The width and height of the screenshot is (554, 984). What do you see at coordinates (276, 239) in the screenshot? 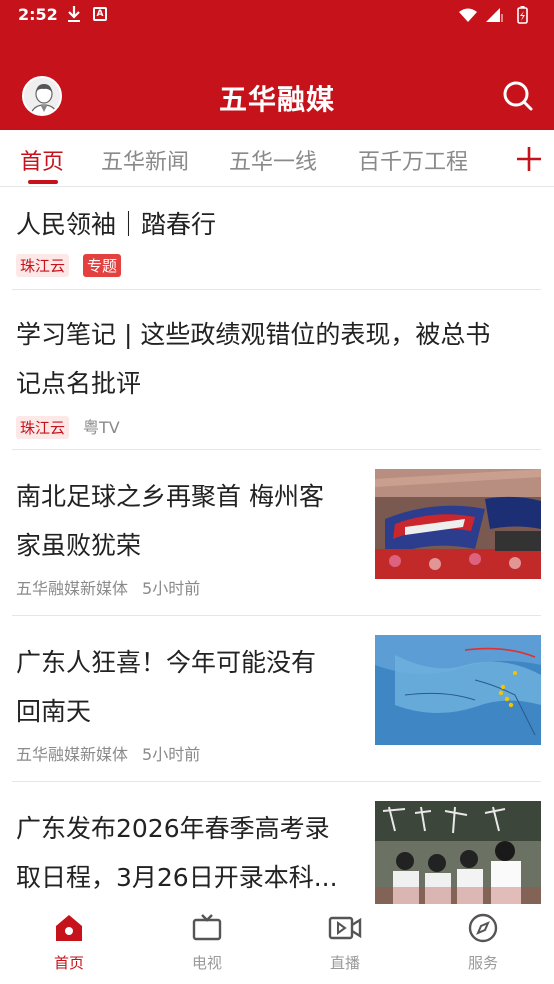
I see `list-item: 人民领袖｜踏春行 珠江云 专题` at bounding box center [276, 239].